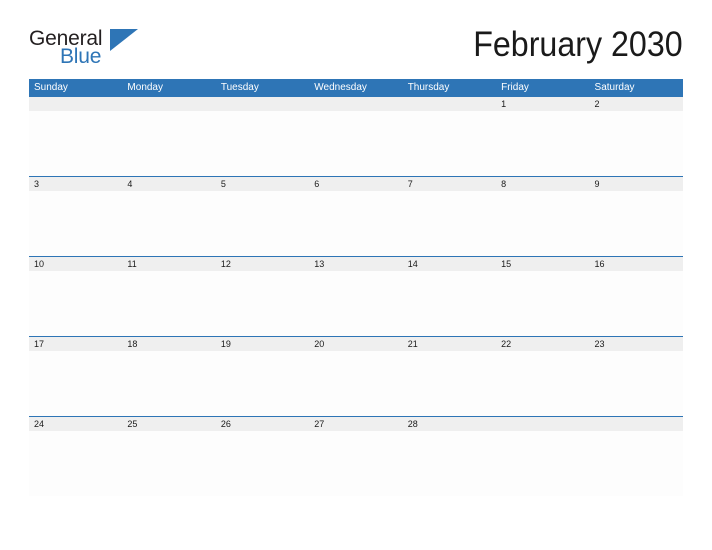  What do you see at coordinates (449, 344) in the screenshot?
I see `day-number: 21` at bounding box center [449, 344].